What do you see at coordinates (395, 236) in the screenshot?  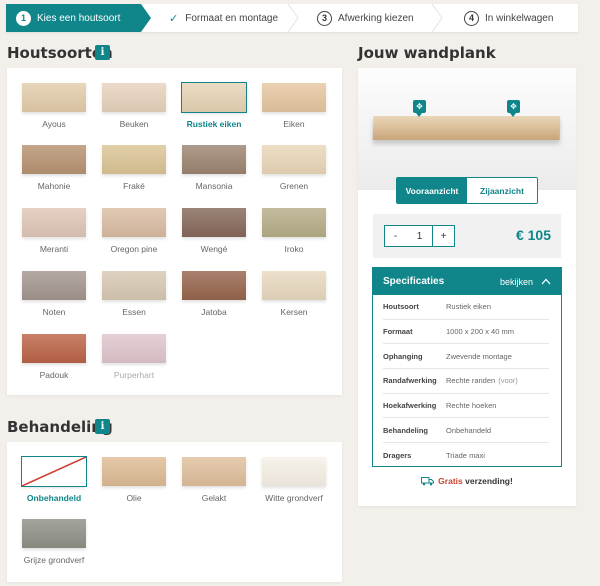 I see `decrease-button: -` at bounding box center [395, 236].